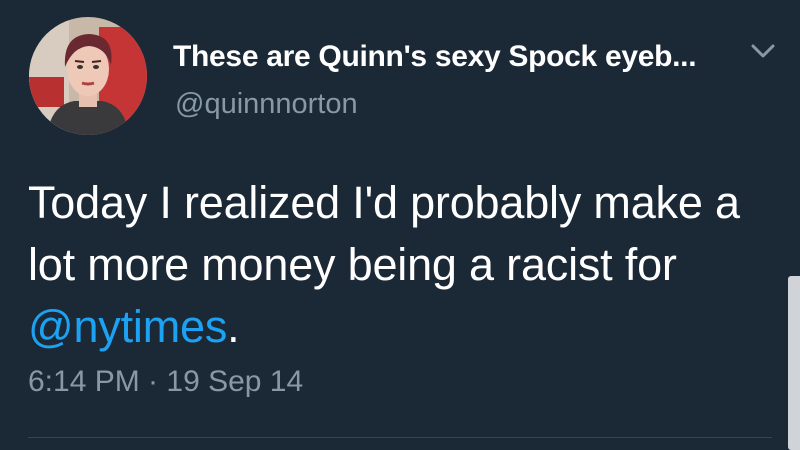 The image size is (800, 450). Describe the element at coordinates (763, 52) in the screenshot. I see `chevron-down-icon` at that location.